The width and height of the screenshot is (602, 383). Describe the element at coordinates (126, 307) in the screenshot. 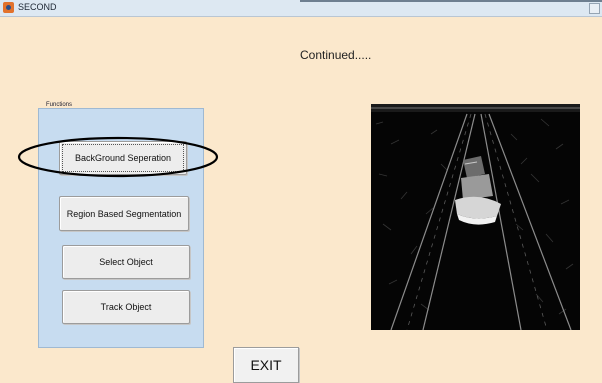

I see `track-object-button: Track Object` at that location.